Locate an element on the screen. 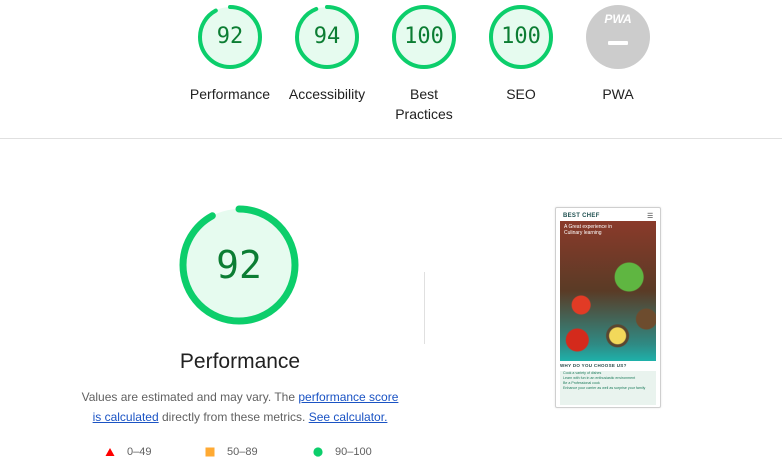 This screenshot has width=782, height=469. screenshot-brand: BEST CHEF is located at coordinates (581, 216).